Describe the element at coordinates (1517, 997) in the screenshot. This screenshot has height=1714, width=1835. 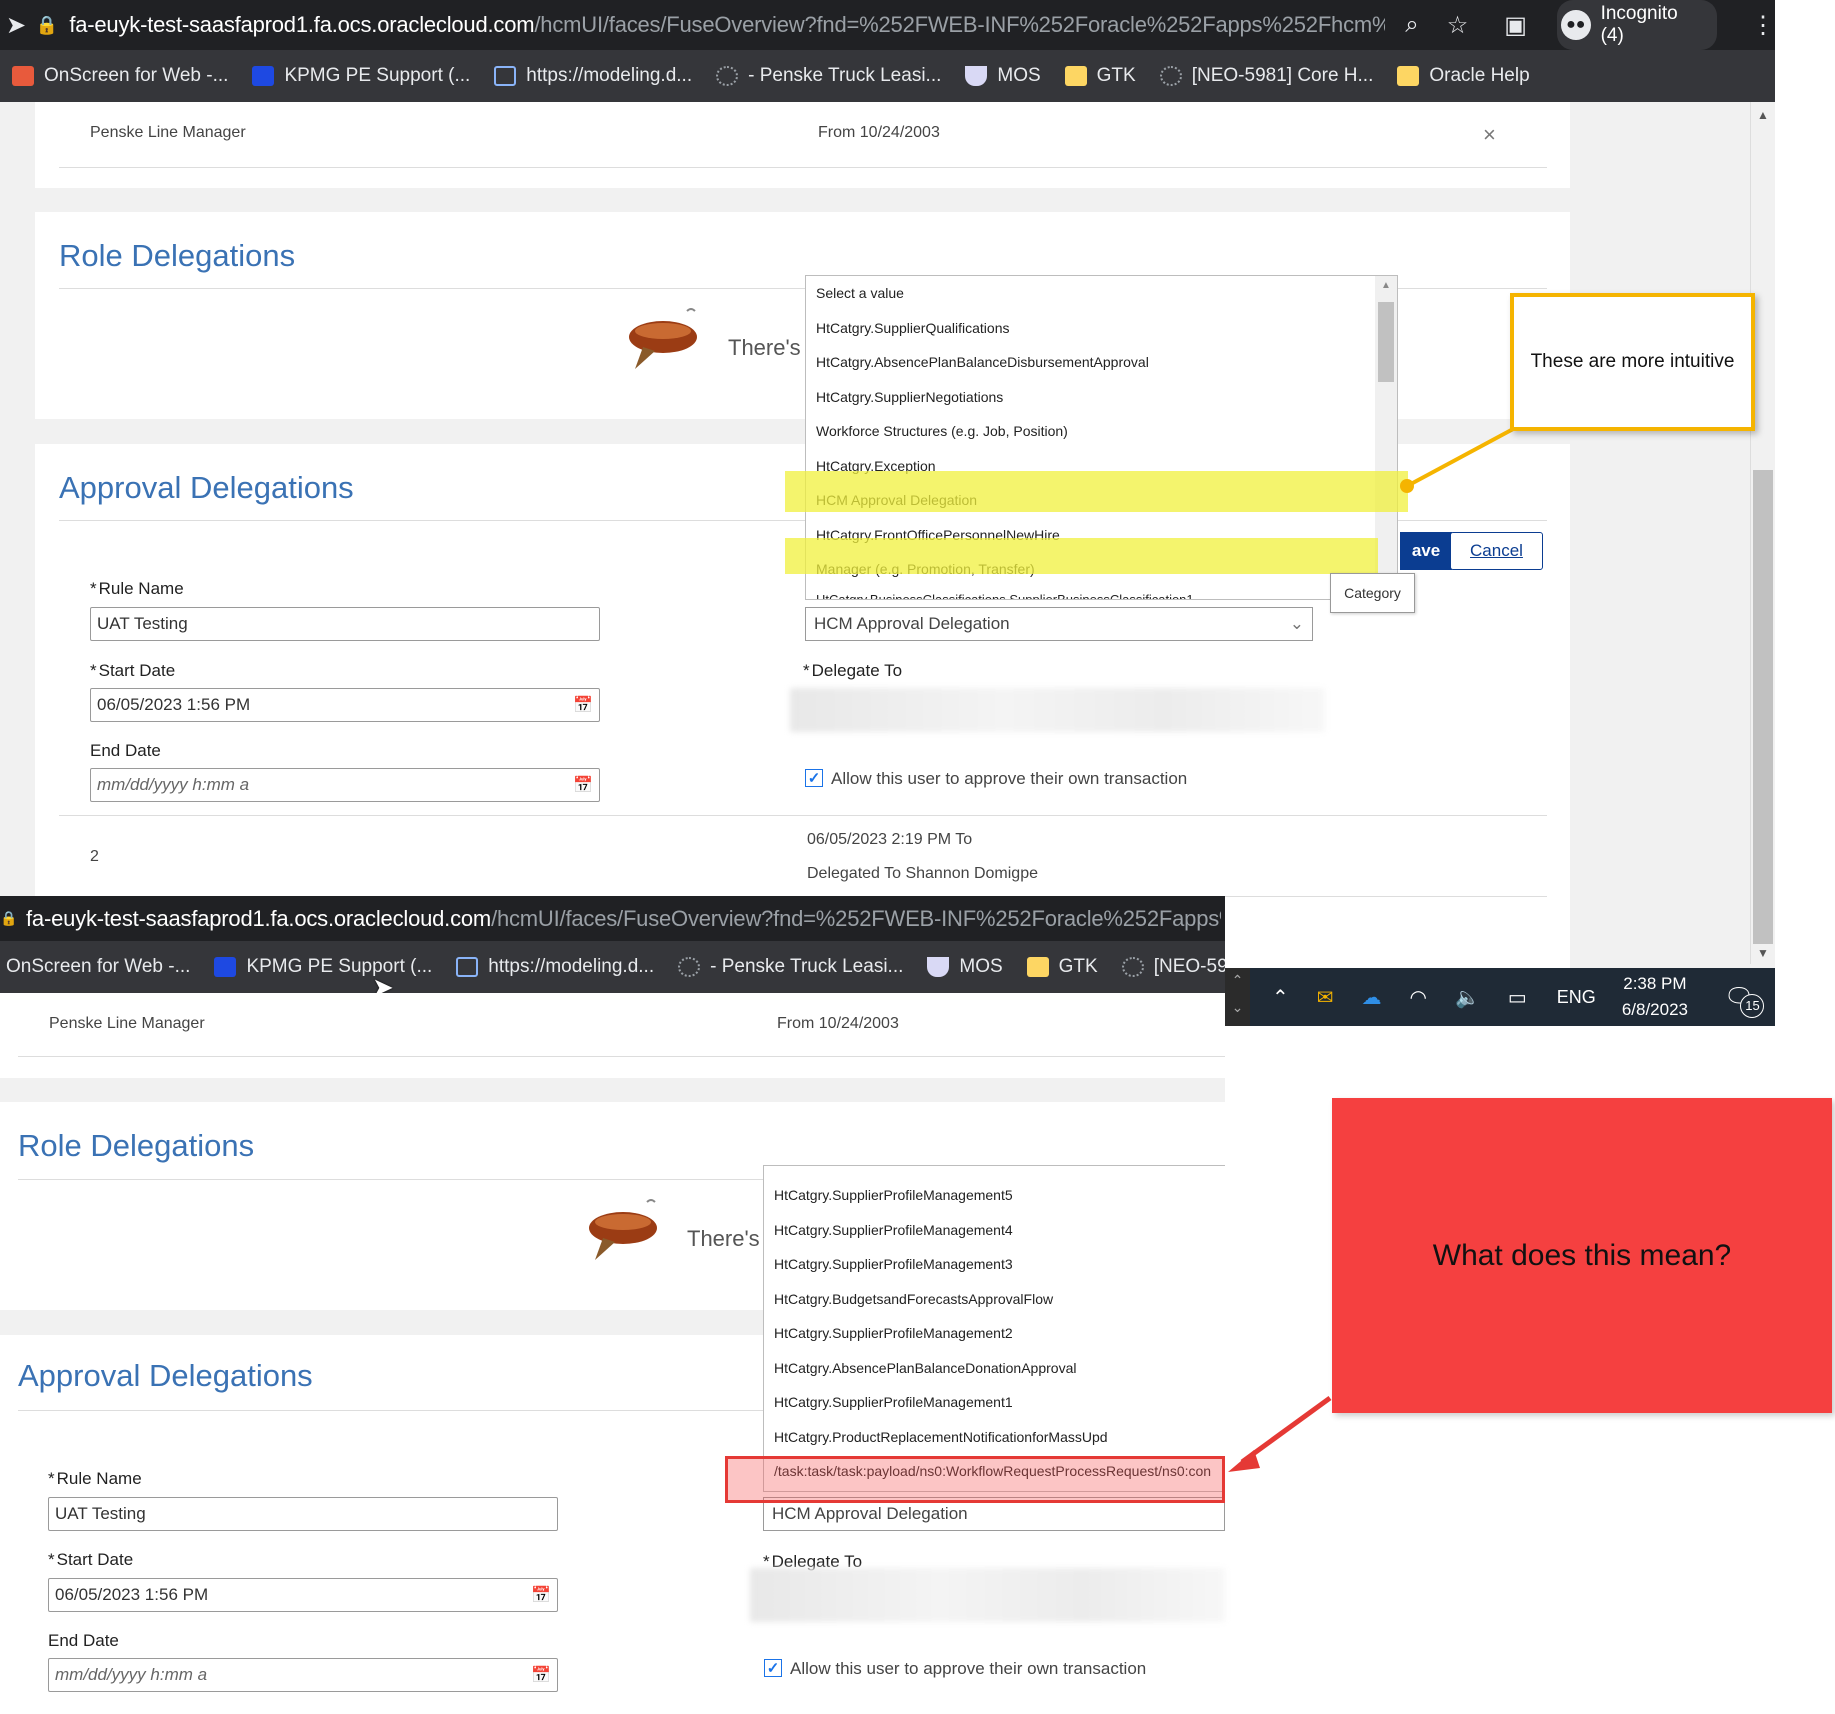
I see `battery-icon: ▭` at that location.